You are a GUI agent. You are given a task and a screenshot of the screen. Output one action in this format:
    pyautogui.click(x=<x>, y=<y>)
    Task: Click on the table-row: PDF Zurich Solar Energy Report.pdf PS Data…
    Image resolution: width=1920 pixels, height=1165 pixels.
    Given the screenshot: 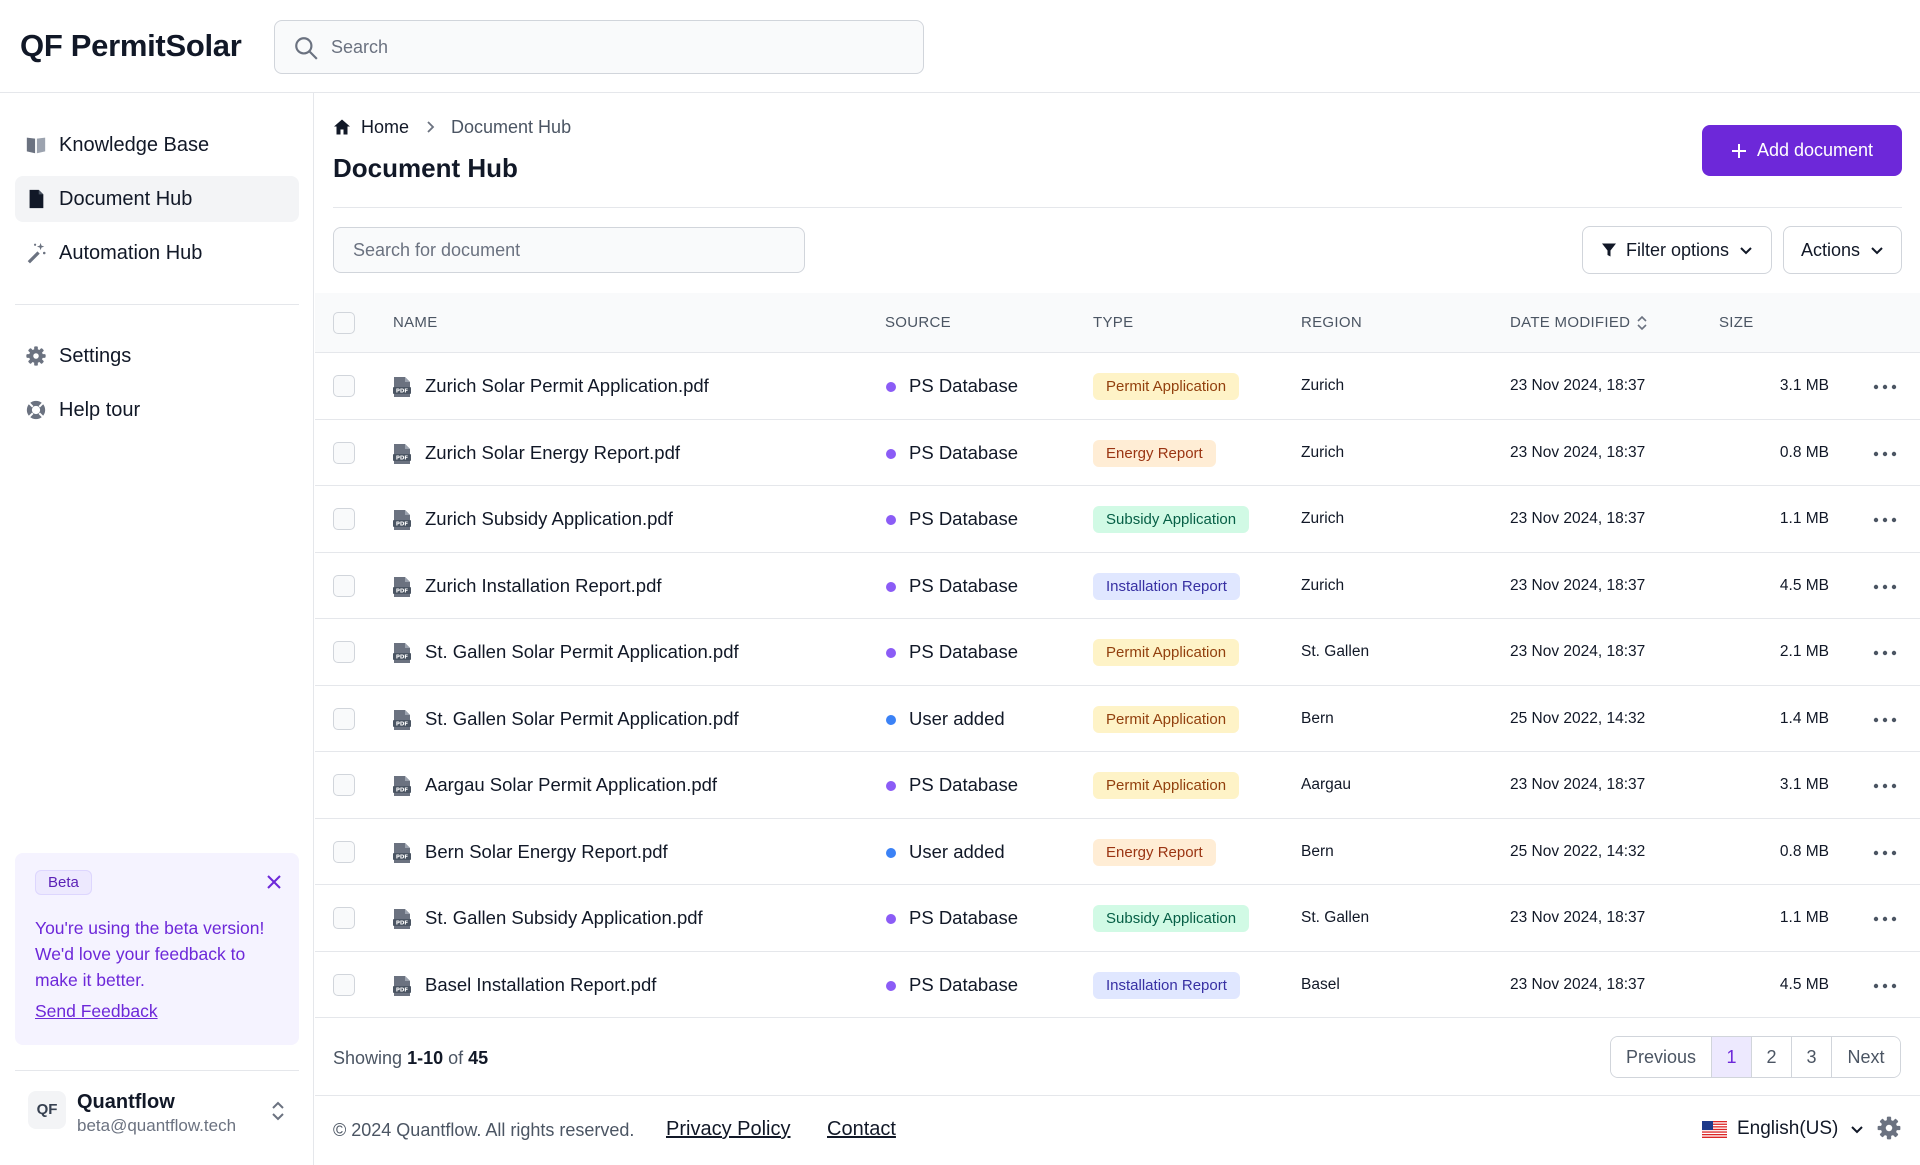 What is the action you would take?
    pyautogui.click(x=1117, y=453)
    